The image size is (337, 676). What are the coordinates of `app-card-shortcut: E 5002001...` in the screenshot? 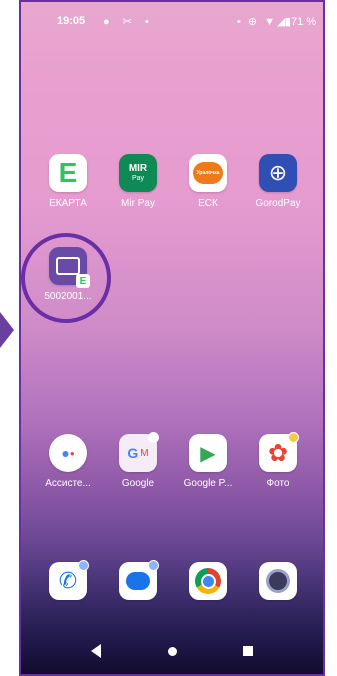 It's located at (68, 274).